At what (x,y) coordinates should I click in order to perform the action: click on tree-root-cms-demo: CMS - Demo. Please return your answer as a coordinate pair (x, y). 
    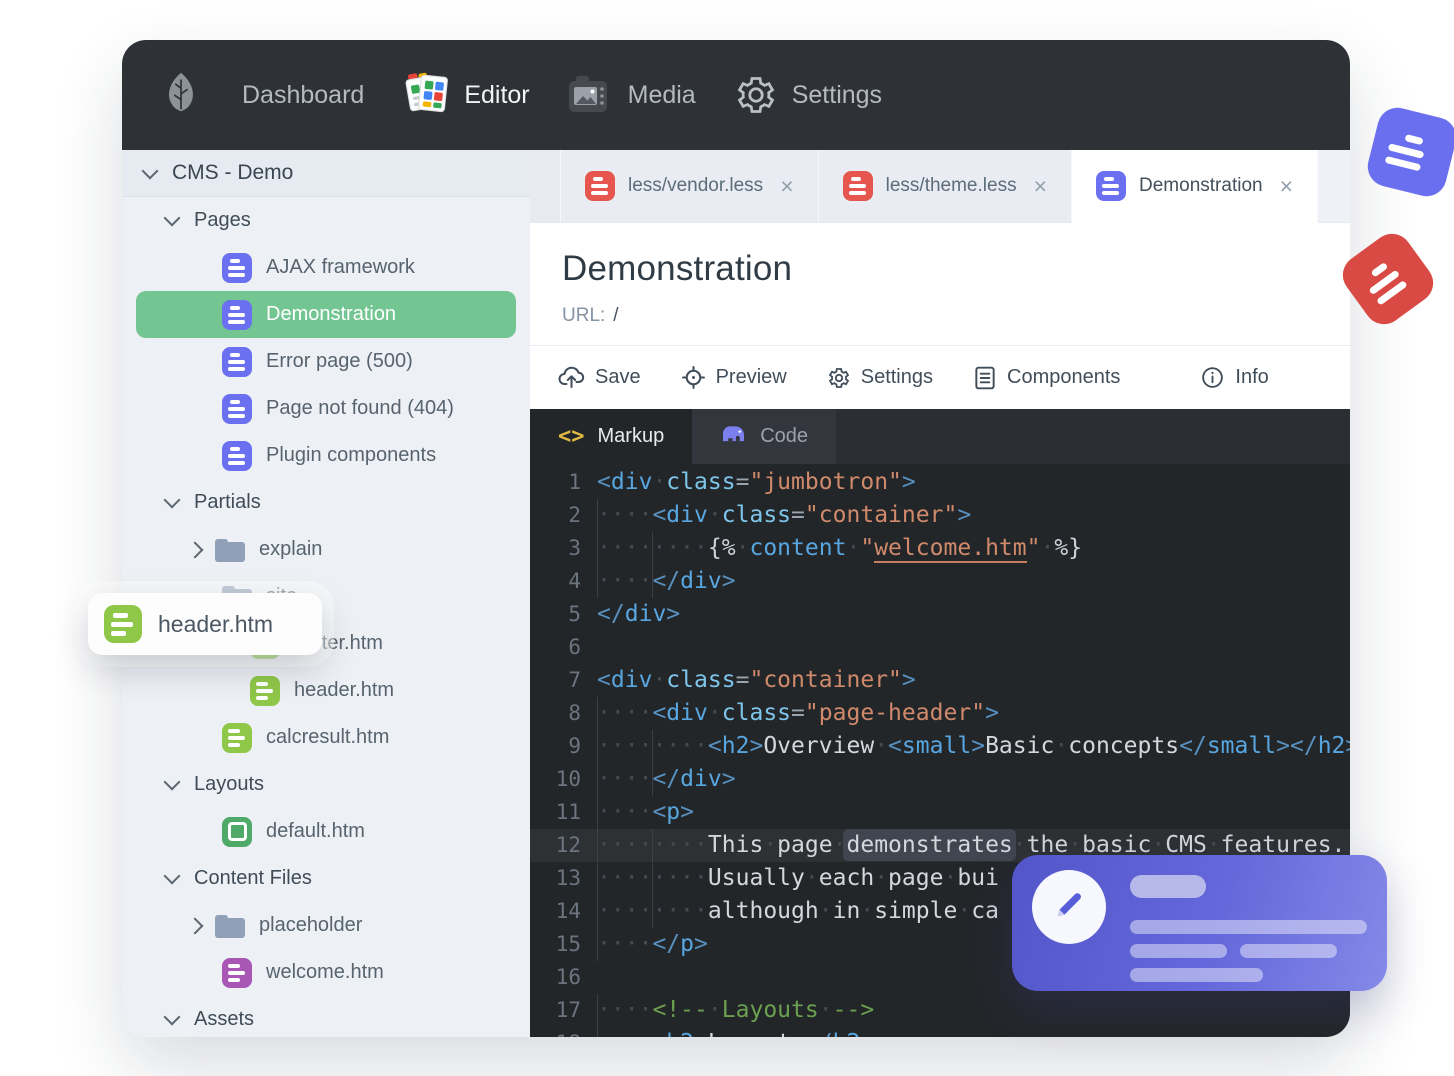
    Looking at the image, I should click on (326, 173).